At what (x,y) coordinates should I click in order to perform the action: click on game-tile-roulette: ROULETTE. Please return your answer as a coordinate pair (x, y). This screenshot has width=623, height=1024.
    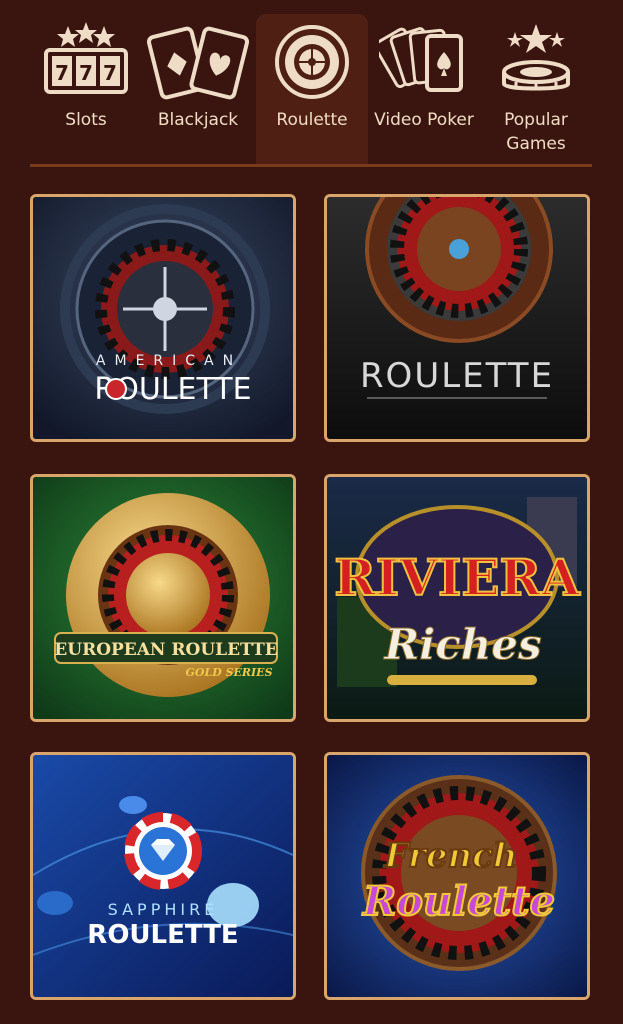
    Looking at the image, I should click on (457, 318).